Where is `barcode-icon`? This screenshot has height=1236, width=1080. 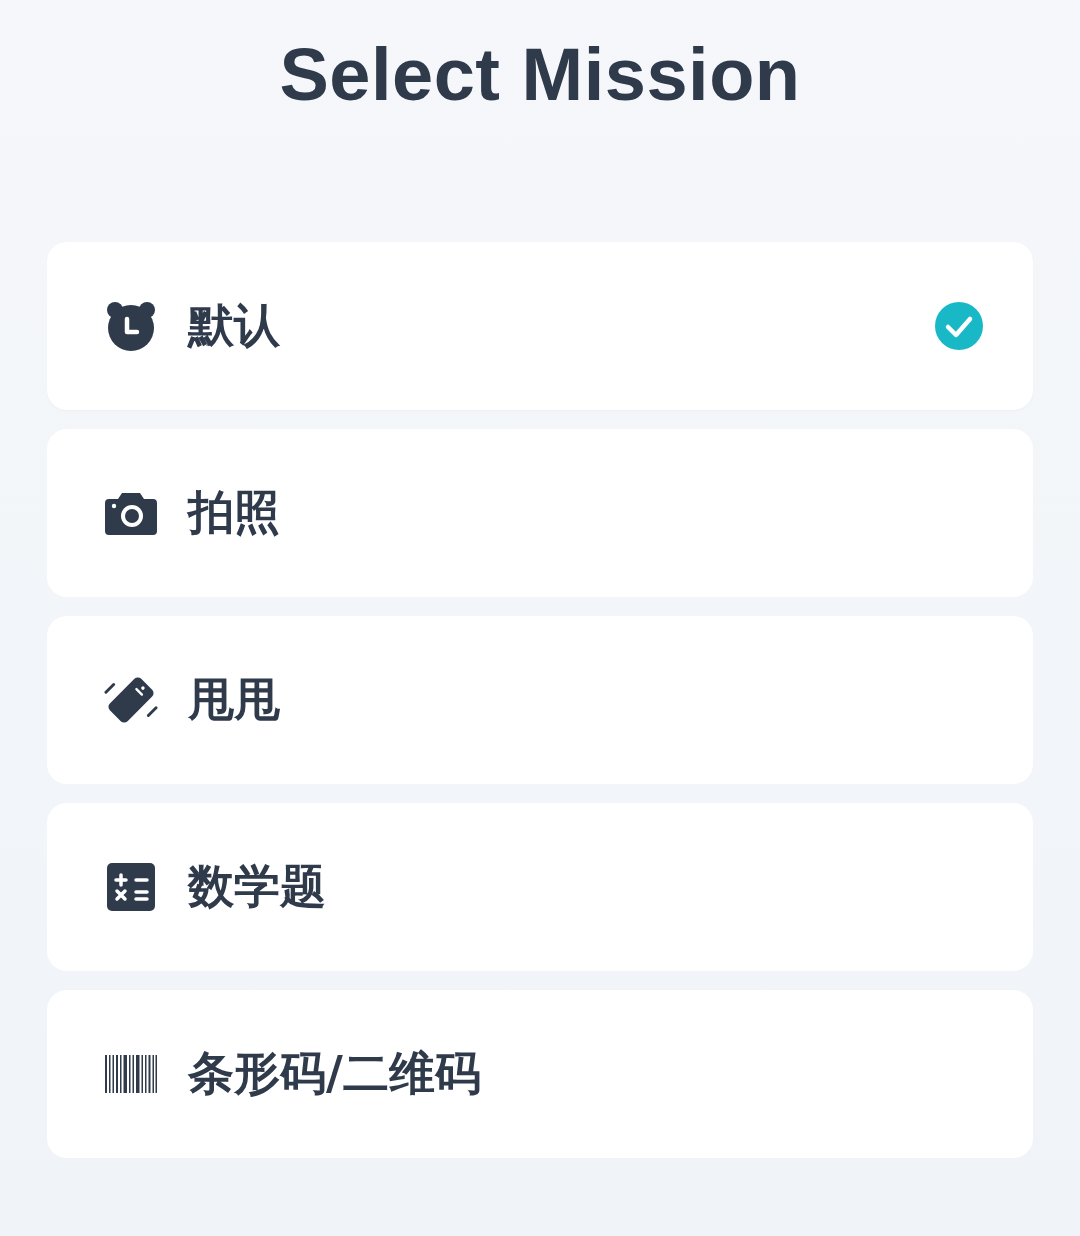 barcode-icon is located at coordinates (131, 1074).